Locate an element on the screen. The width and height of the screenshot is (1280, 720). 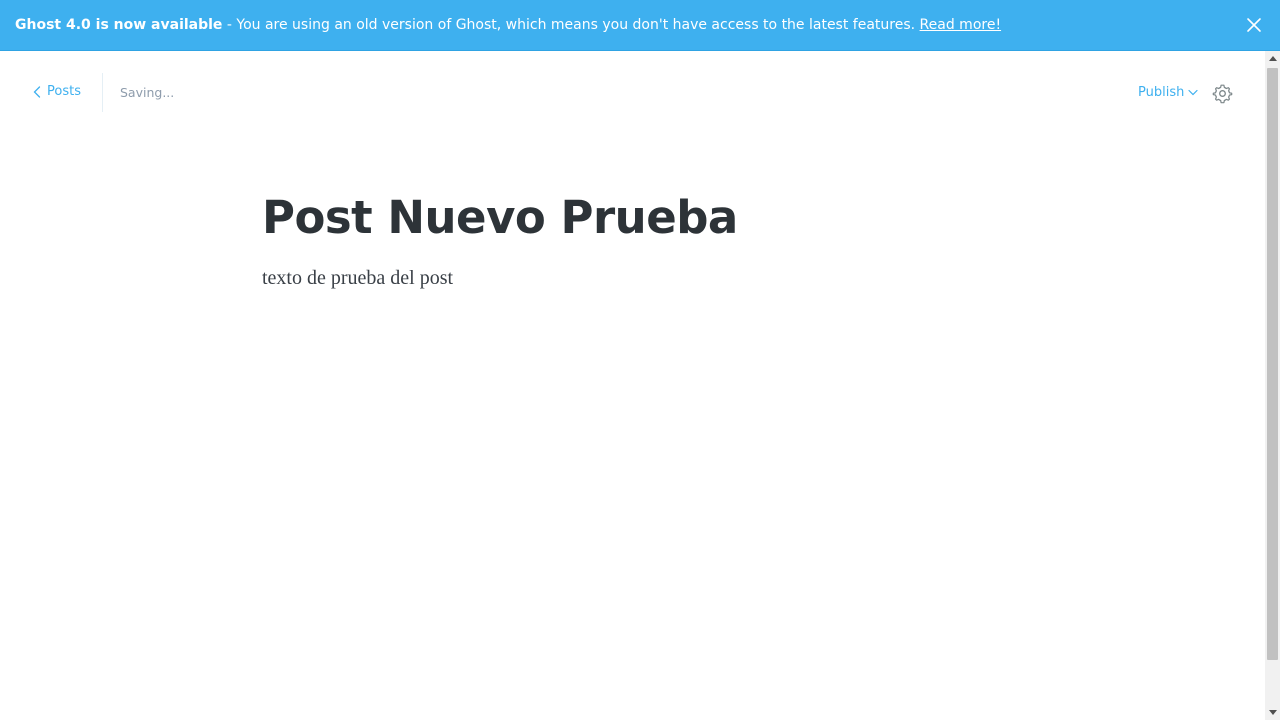
back-to-posts-button: Posts is located at coordinates (57, 91).